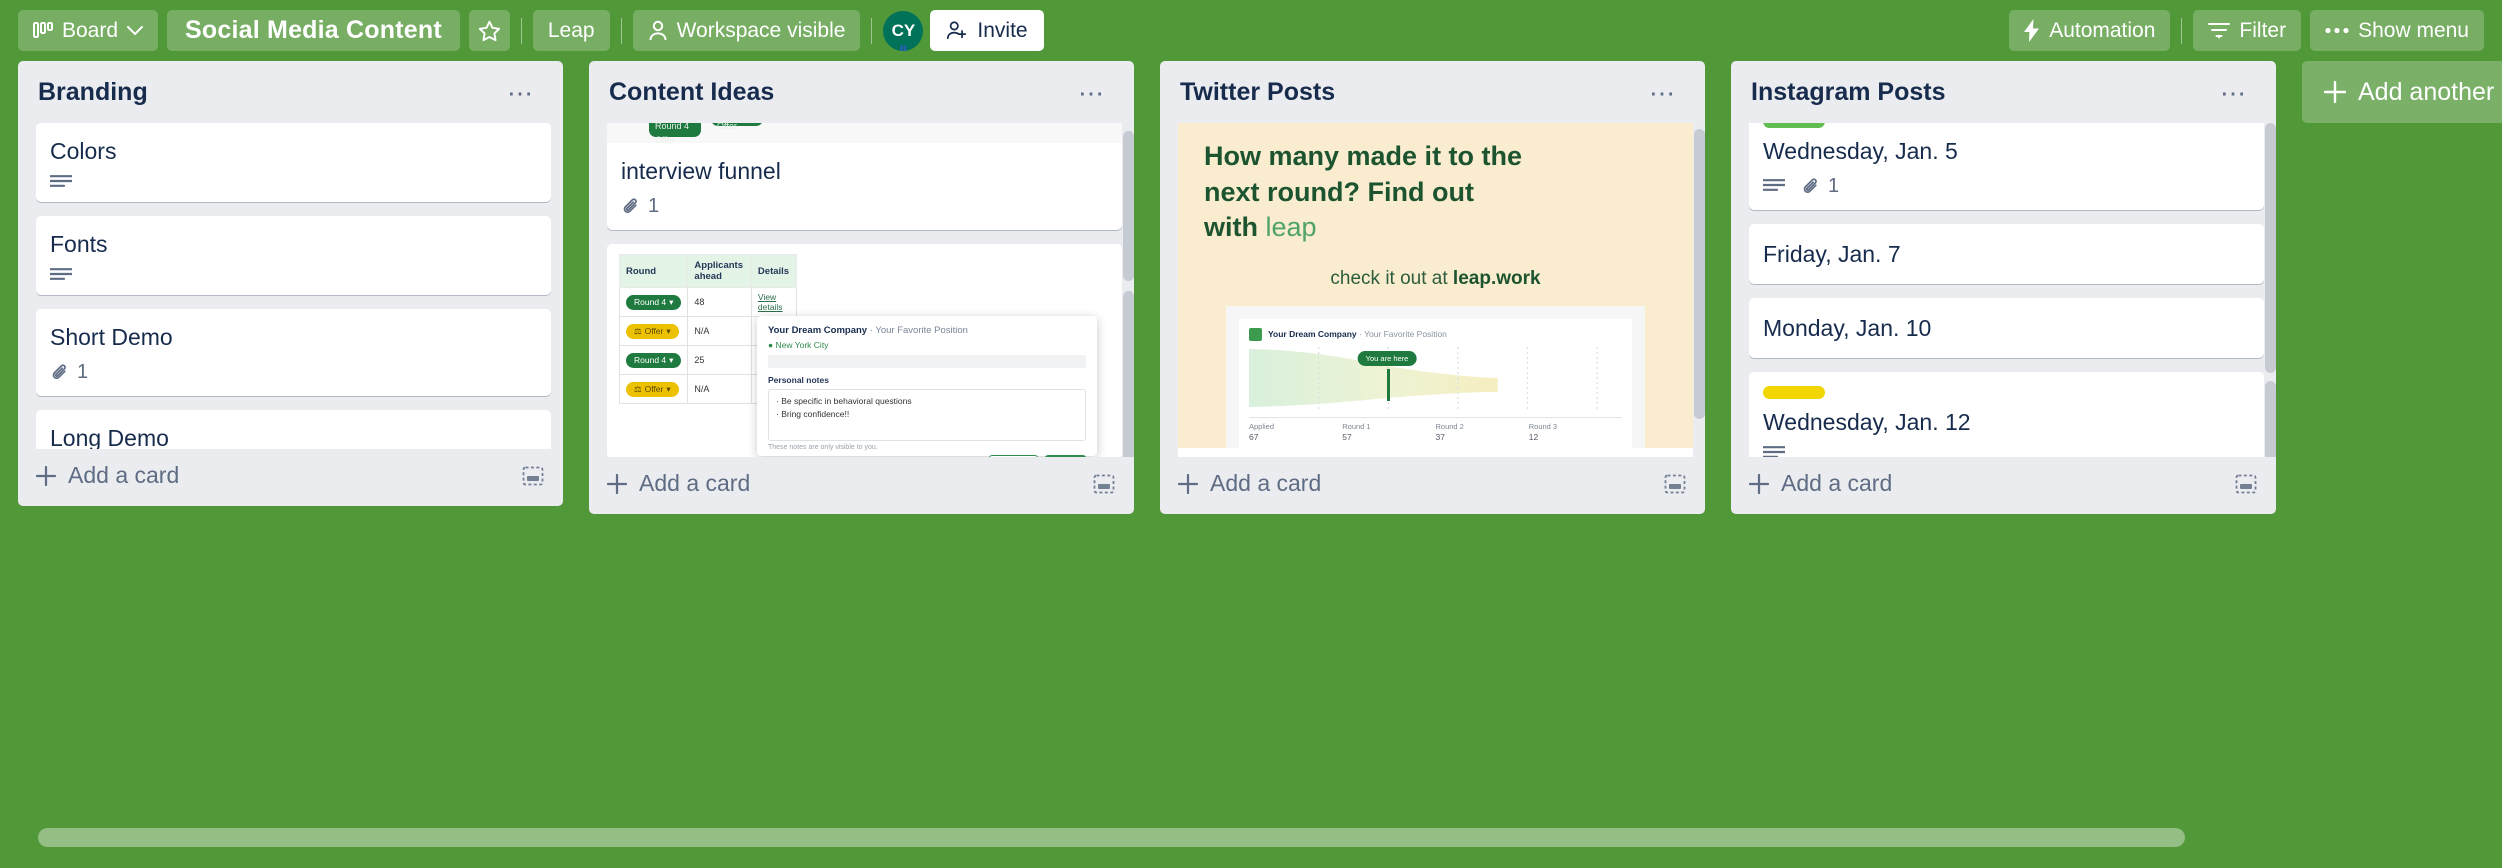  I want to click on add-another-list-button: Add another list, so click(2402, 92).